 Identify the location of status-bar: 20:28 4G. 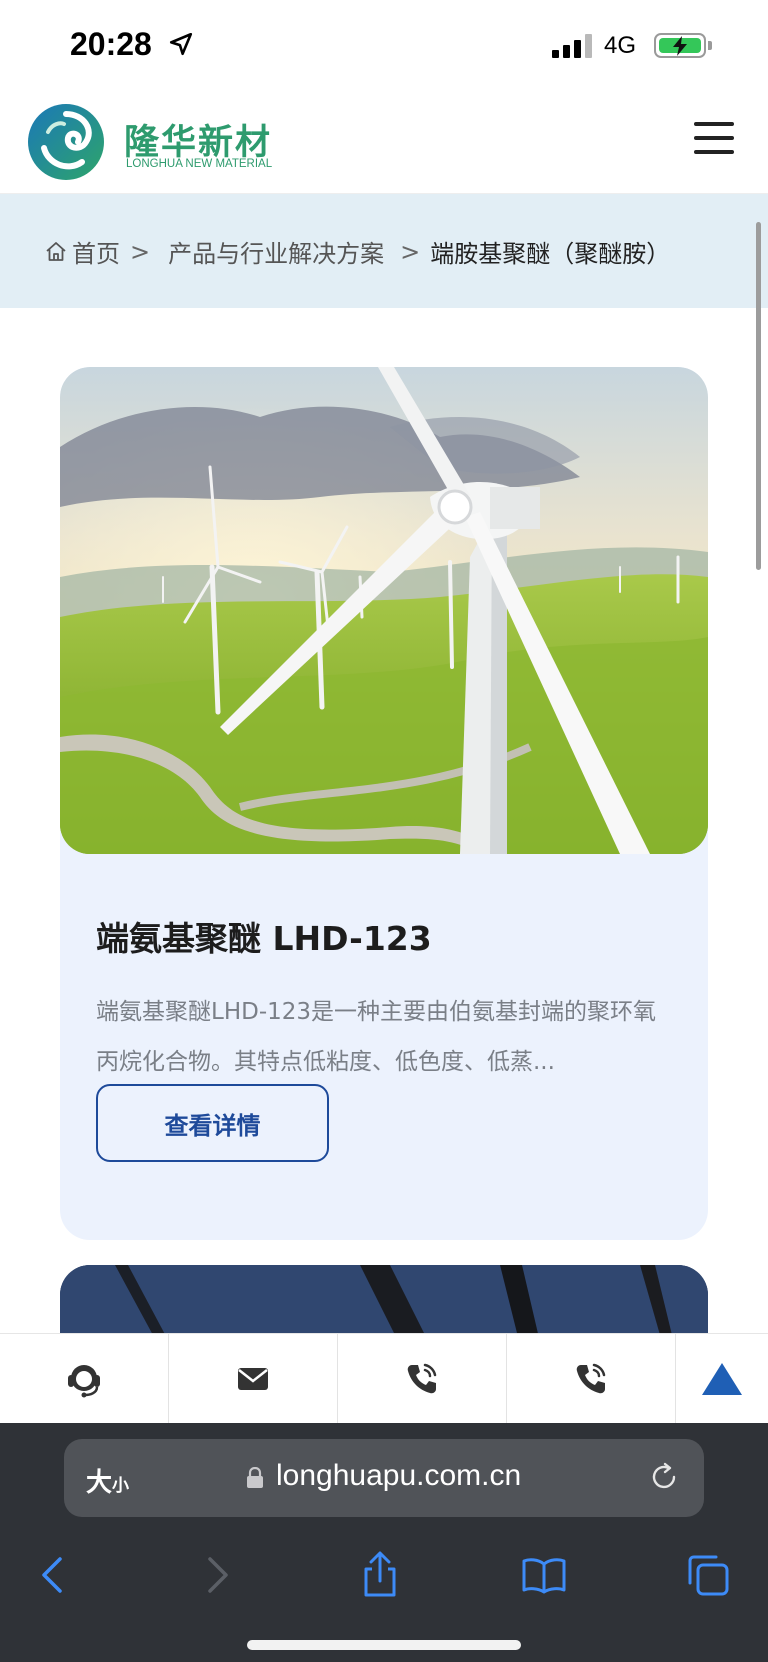
(384, 42).